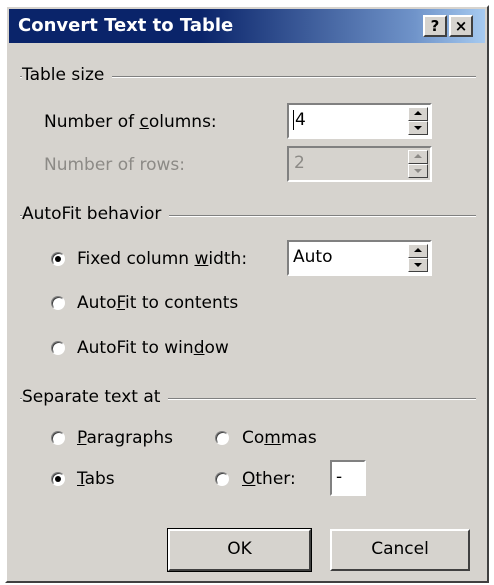 Image resolution: width=494 pixels, height=585 pixels. I want to click on number-of-columns-value: 4, so click(299, 120).